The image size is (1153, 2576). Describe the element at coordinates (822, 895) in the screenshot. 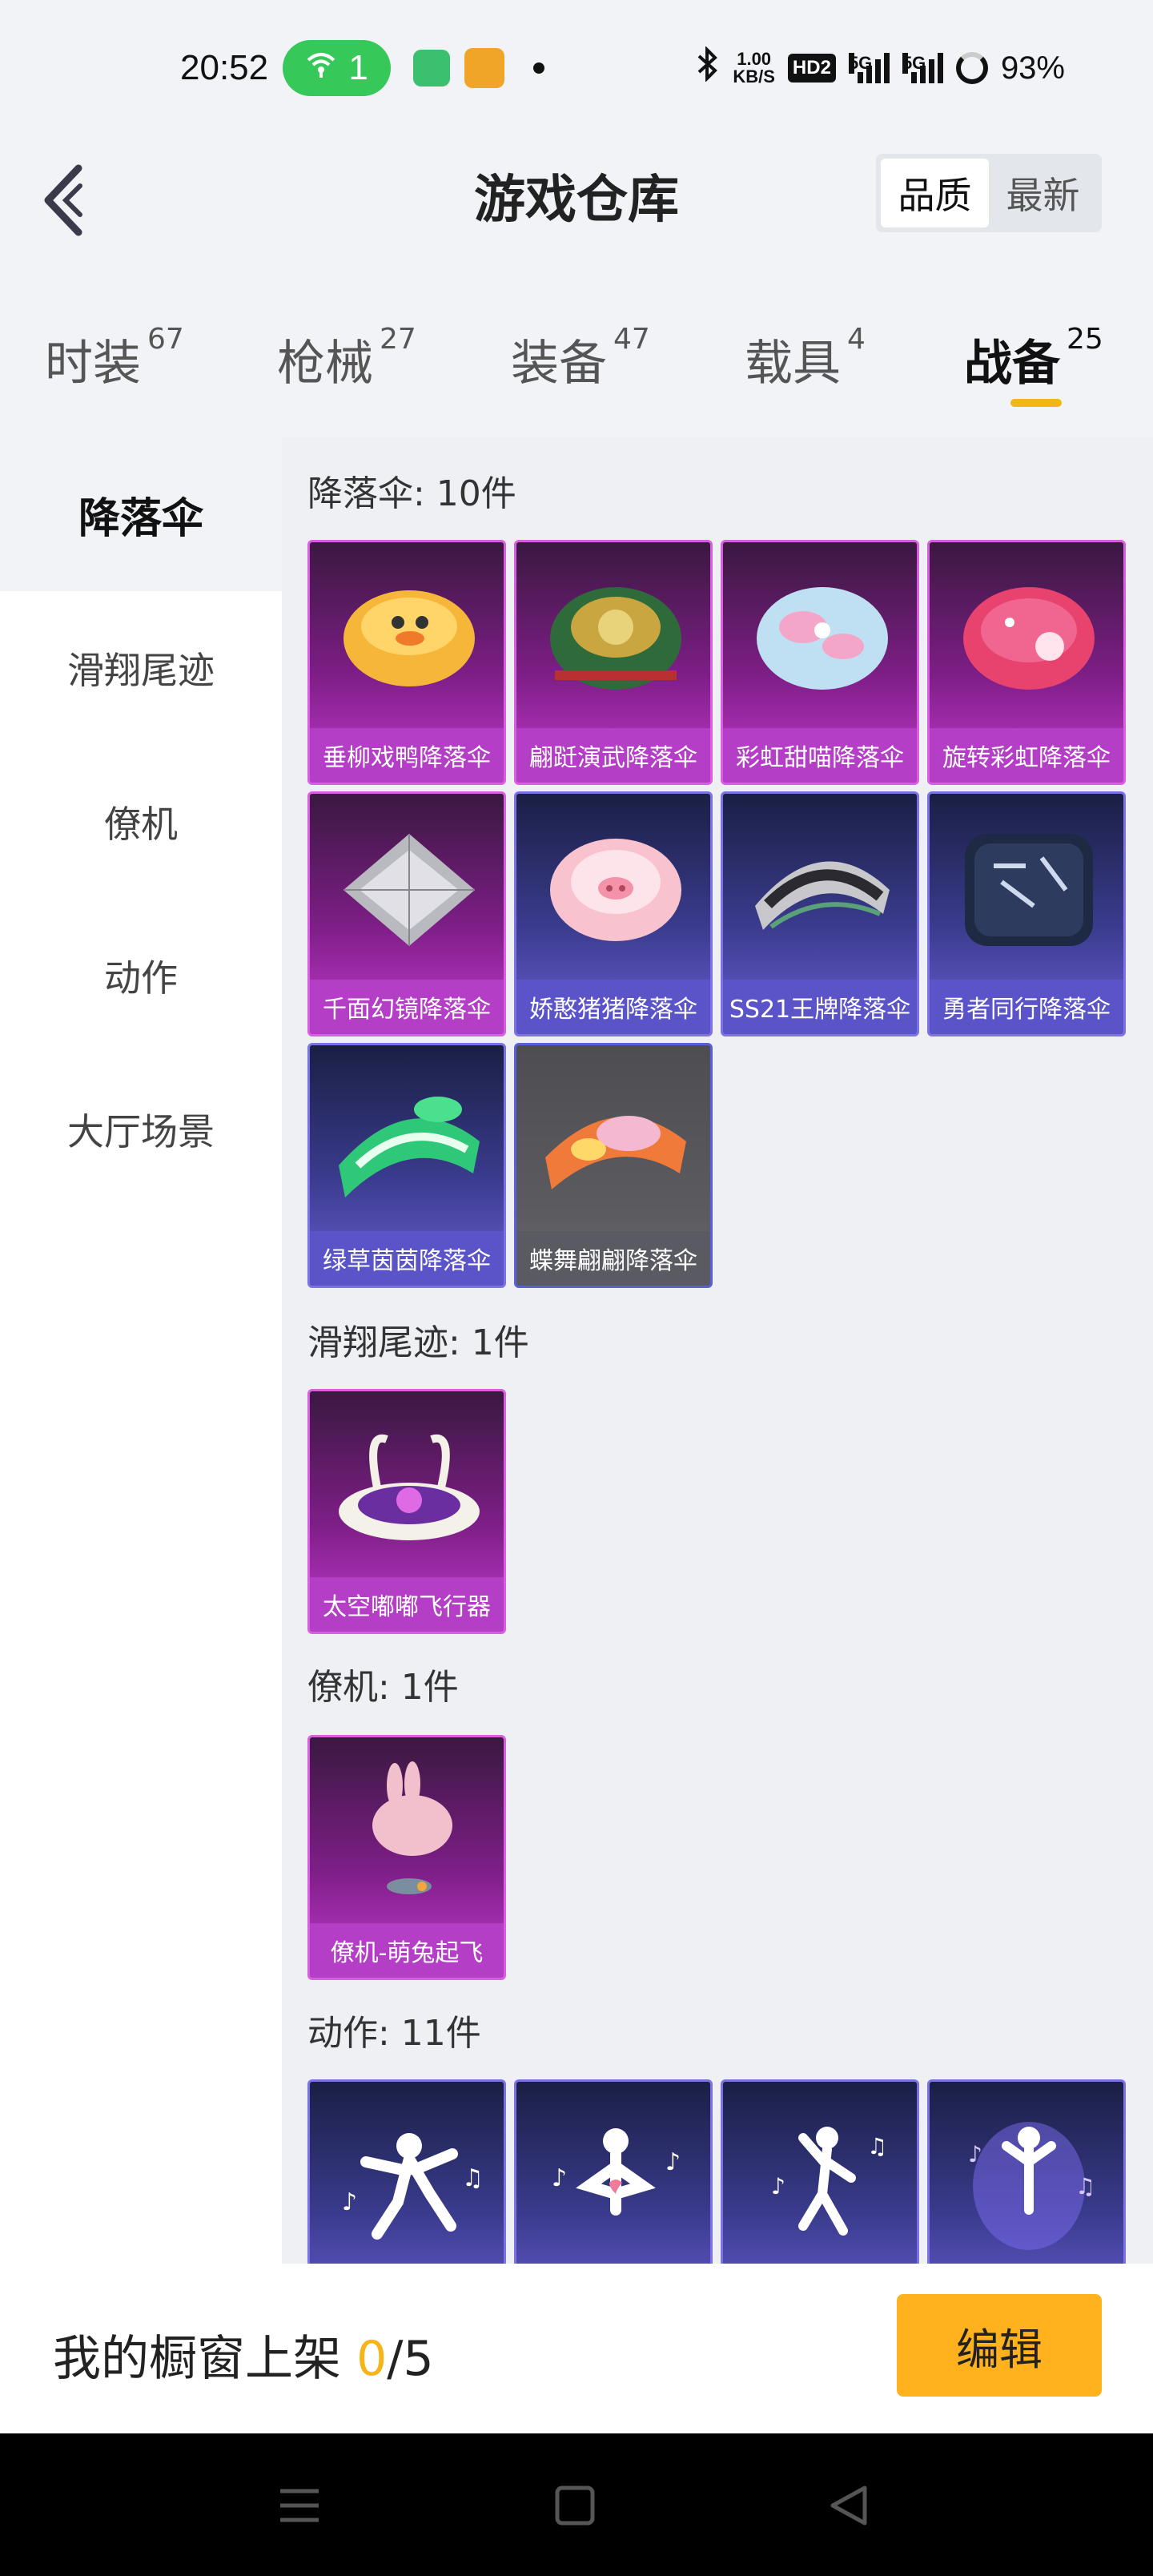

I see `parachute-ss21-image` at that location.